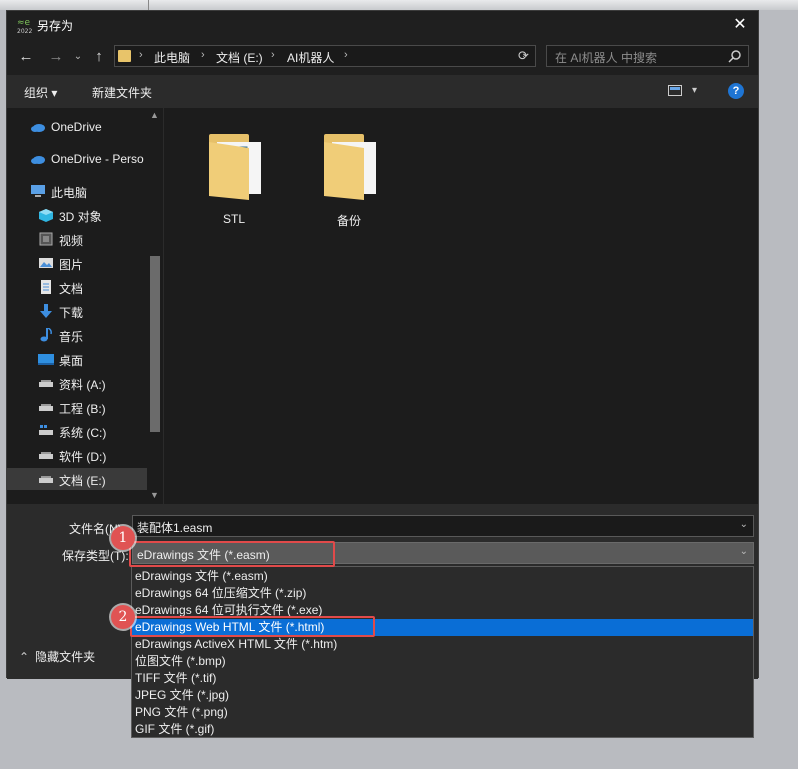  Describe the element at coordinates (82, 481) in the screenshot. I see `sidebar-item-label: 文档 (E:)` at that location.